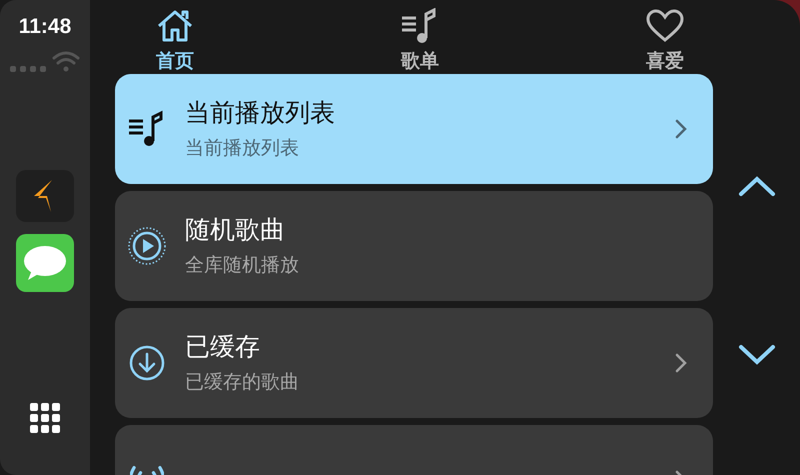 The width and height of the screenshot is (800, 475). Describe the element at coordinates (222, 347) in the screenshot. I see `row-title: 已缓存` at that location.